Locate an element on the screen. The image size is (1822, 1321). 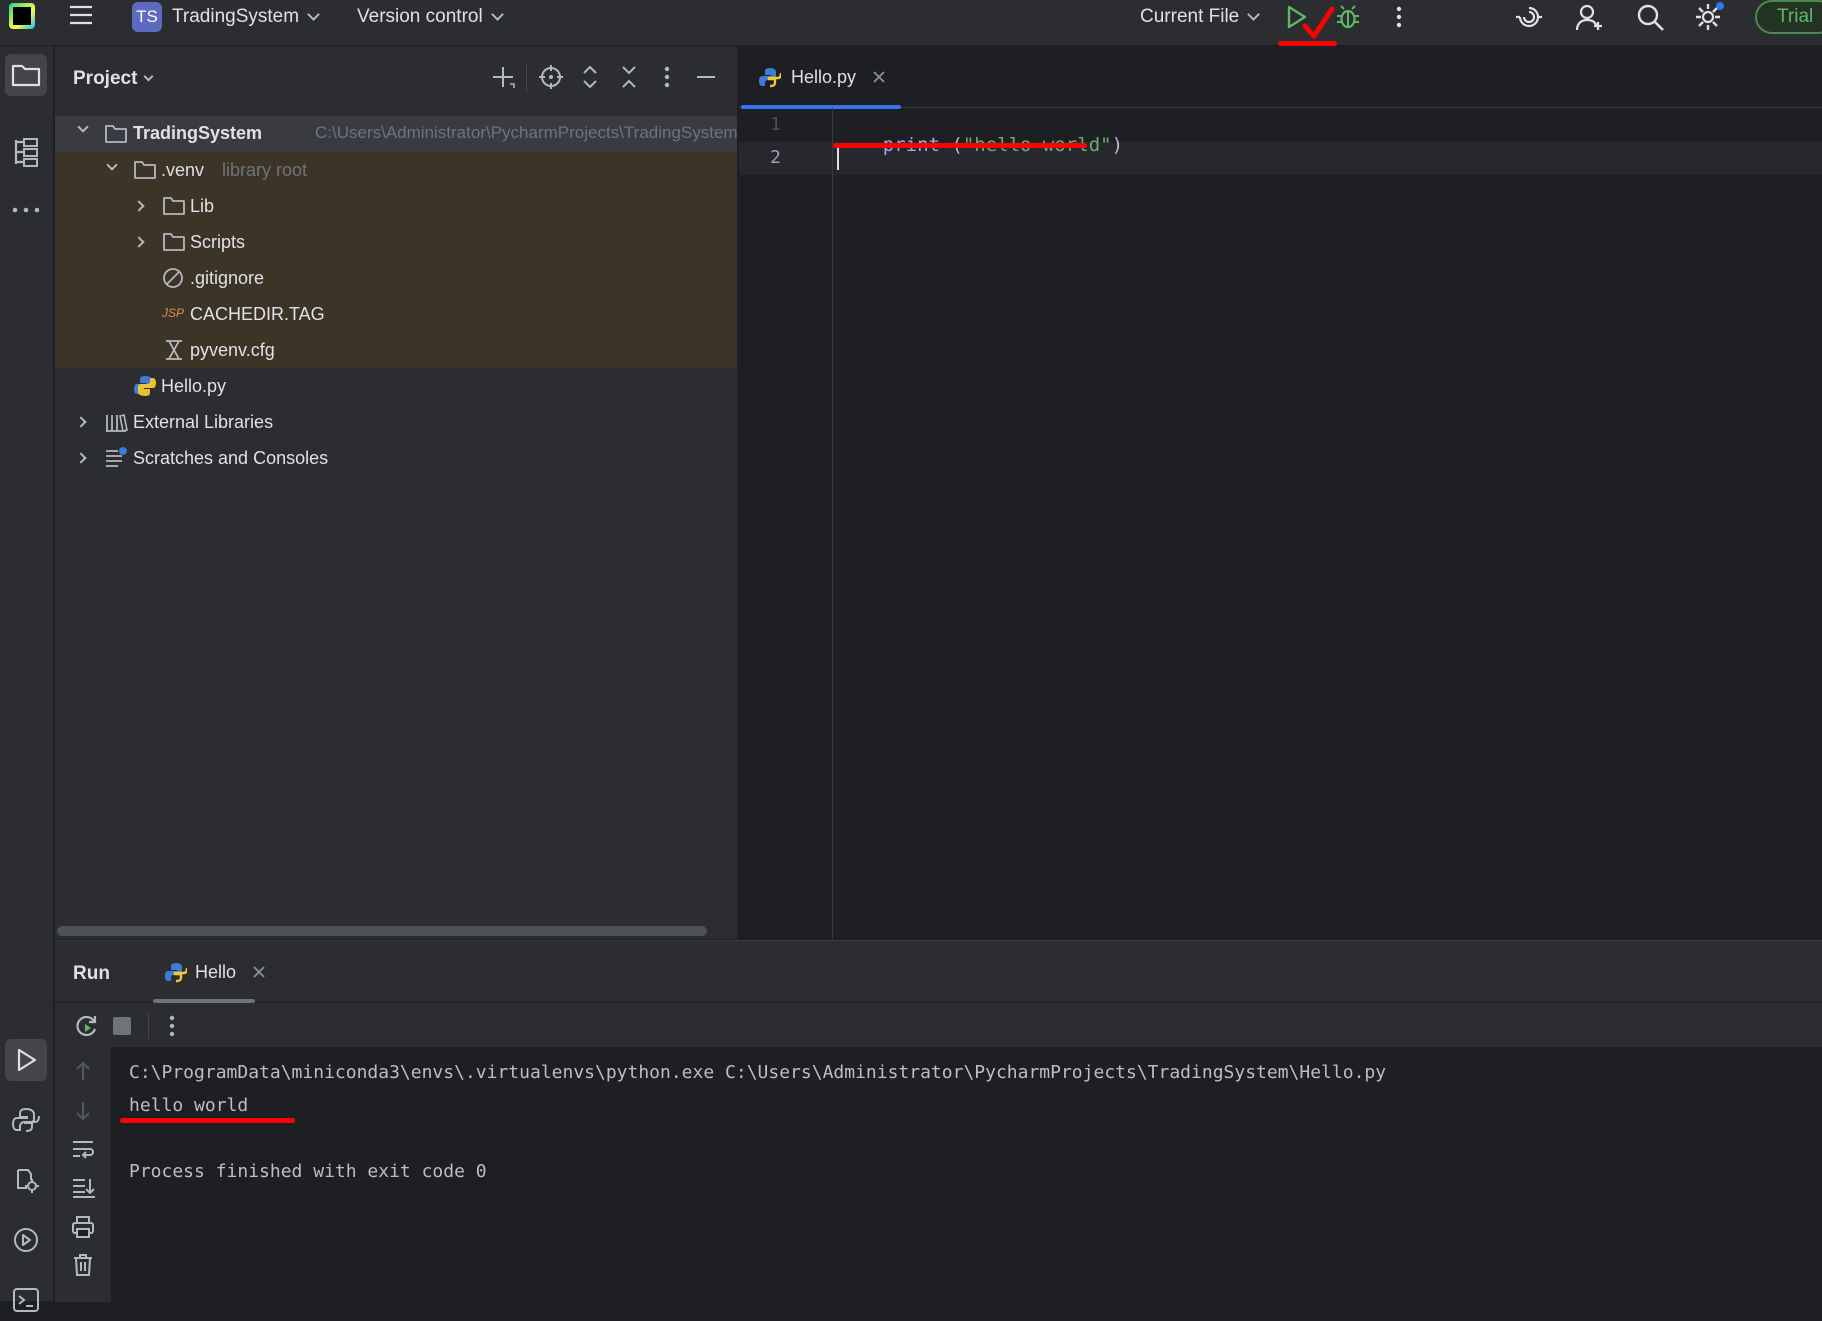
root-name: TradingSystem is located at coordinates (198, 133).